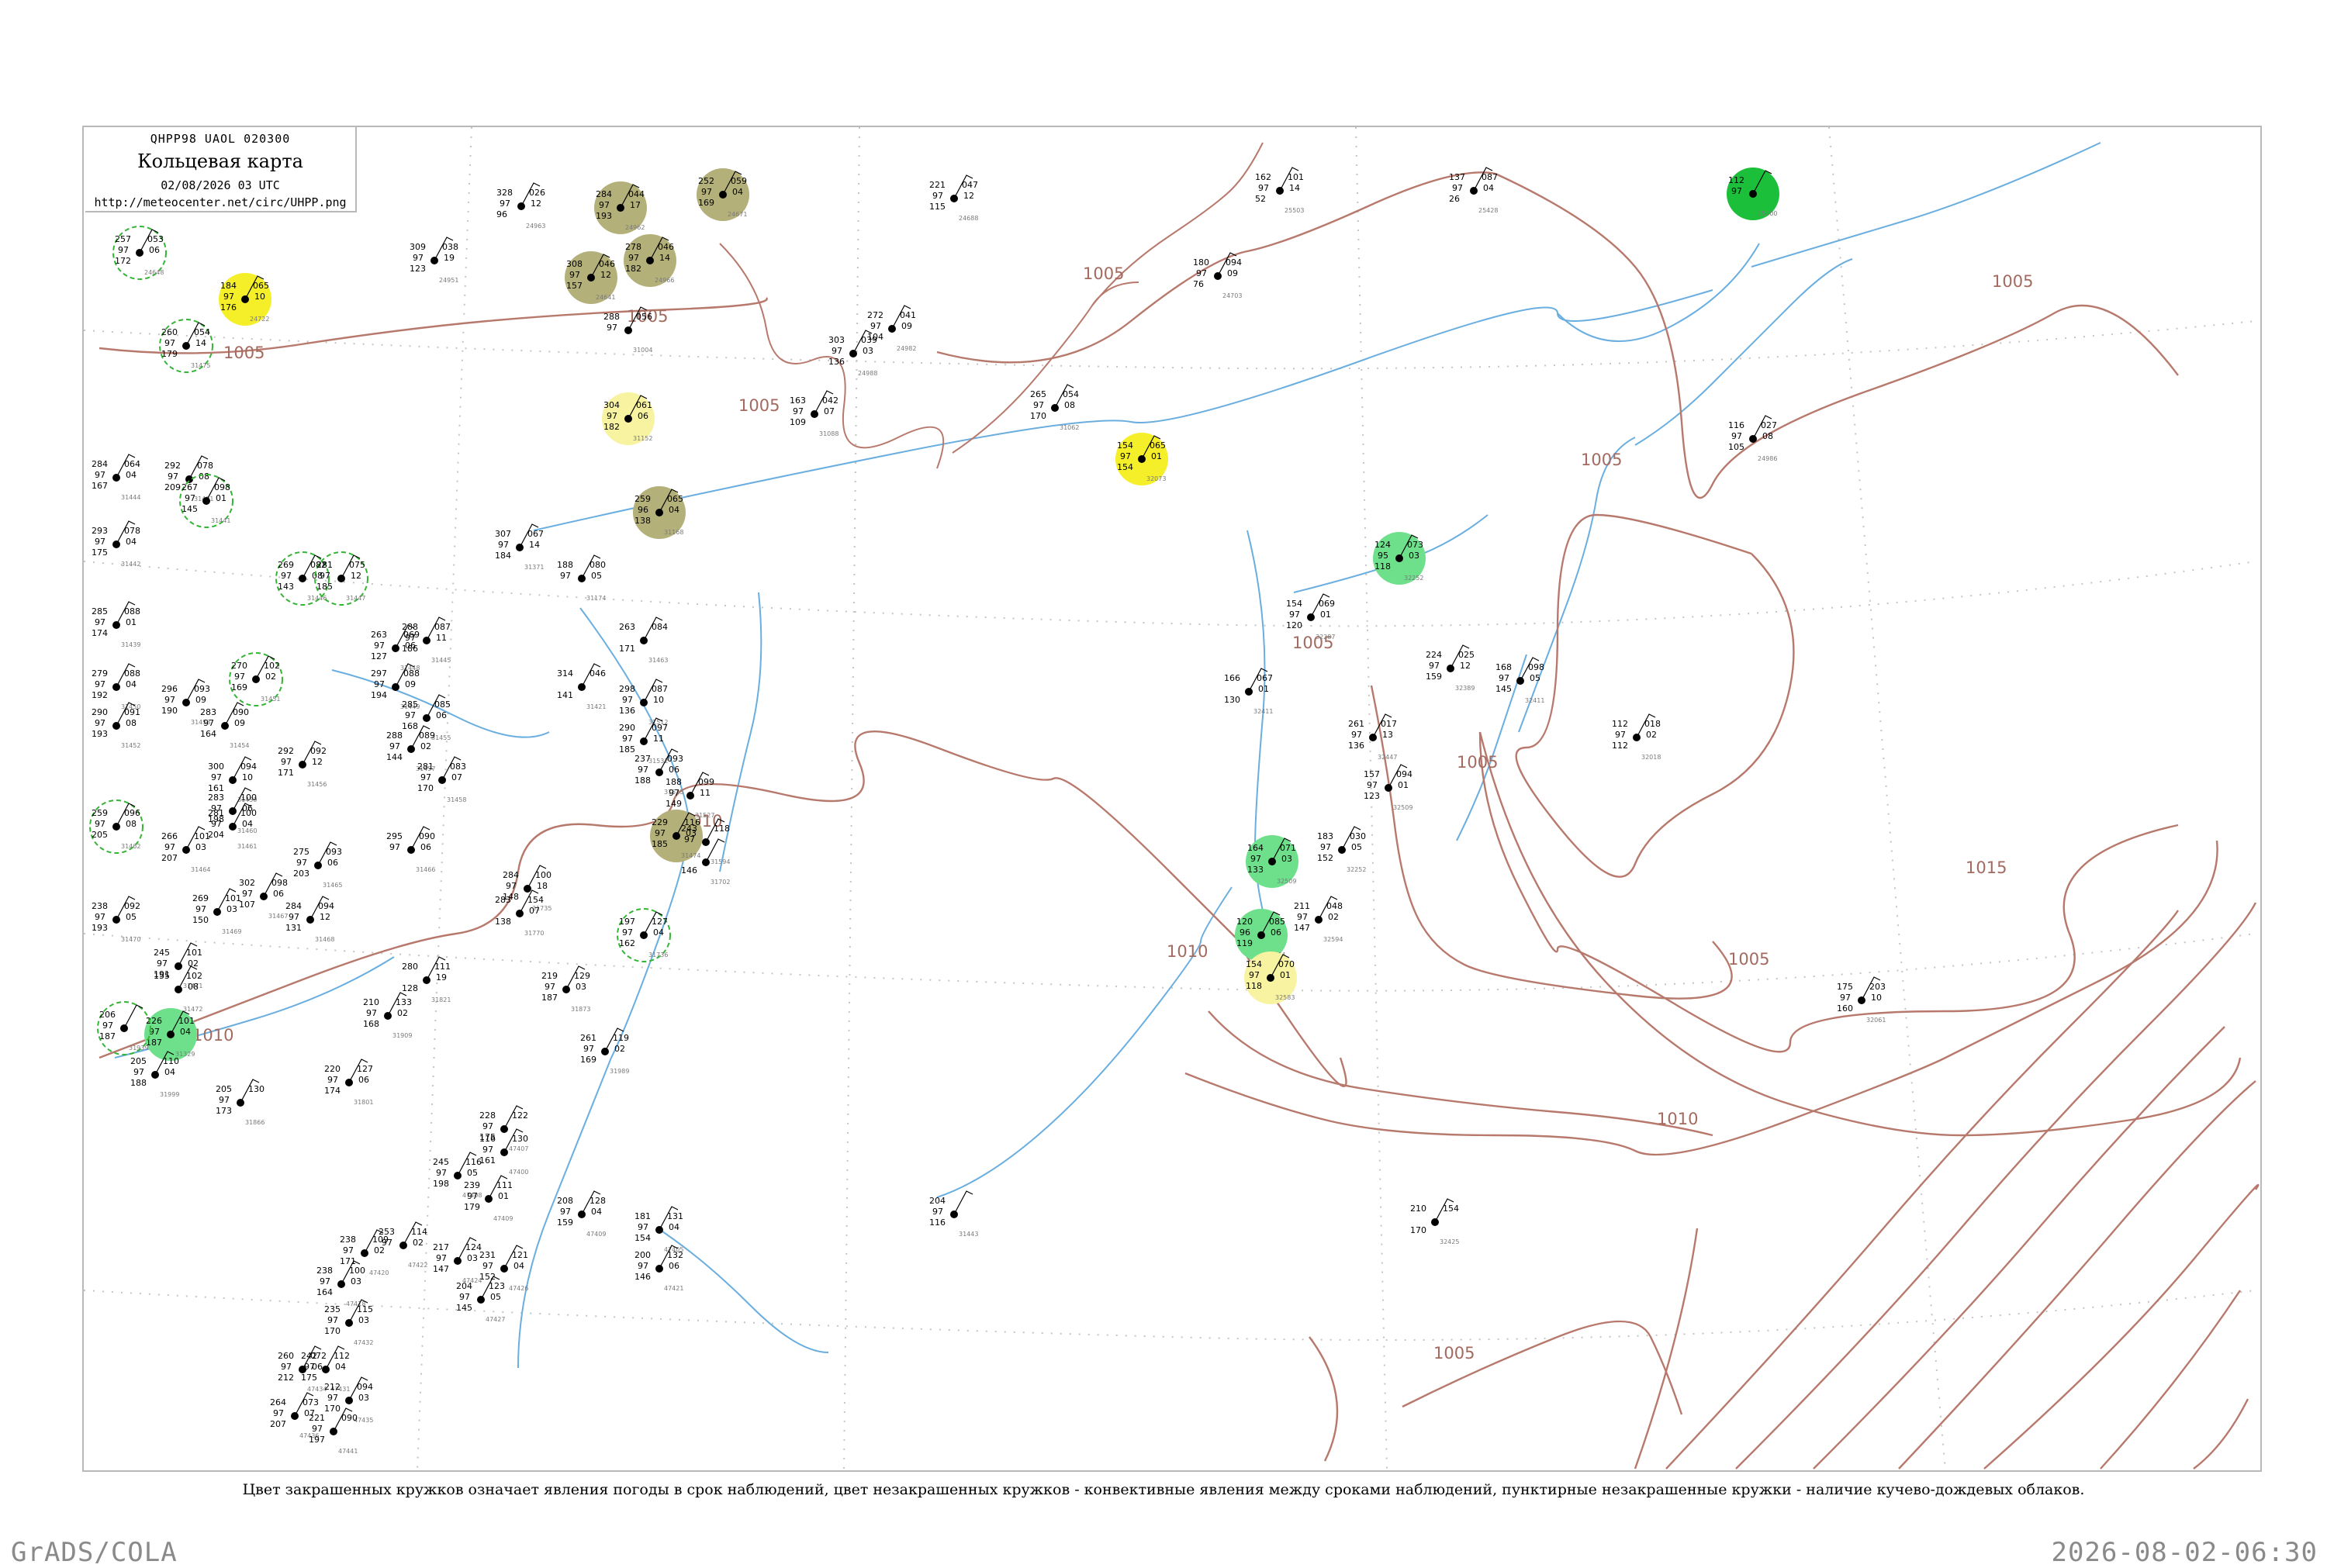  Describe the element at coordinates (116, 827) in the screenshot. I see `station-plot: 25997205 09608 31462` at that location.